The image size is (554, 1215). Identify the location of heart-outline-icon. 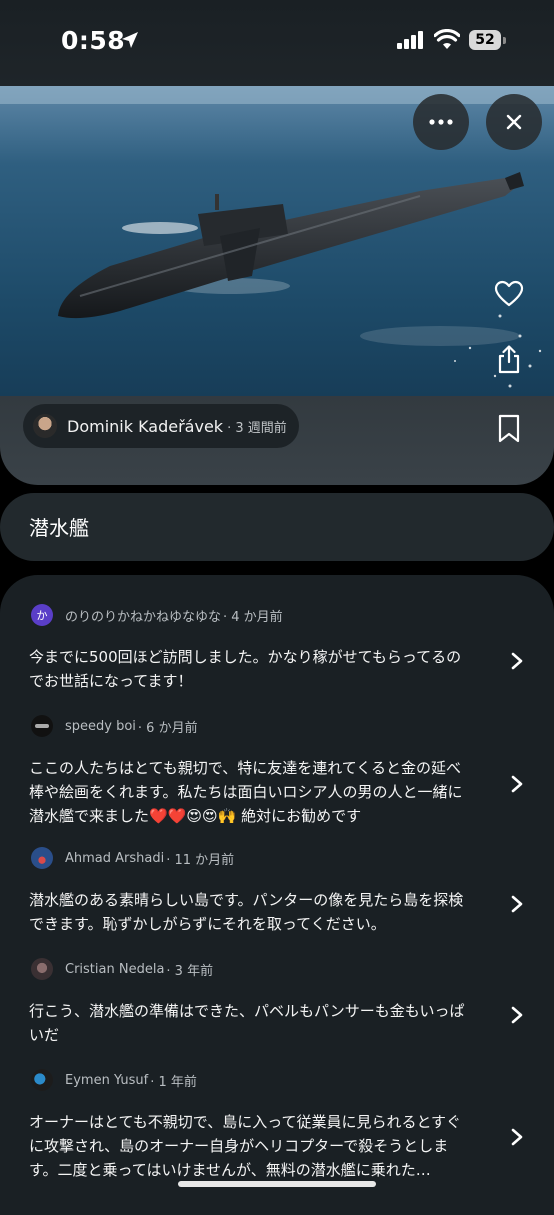
(509, 294).